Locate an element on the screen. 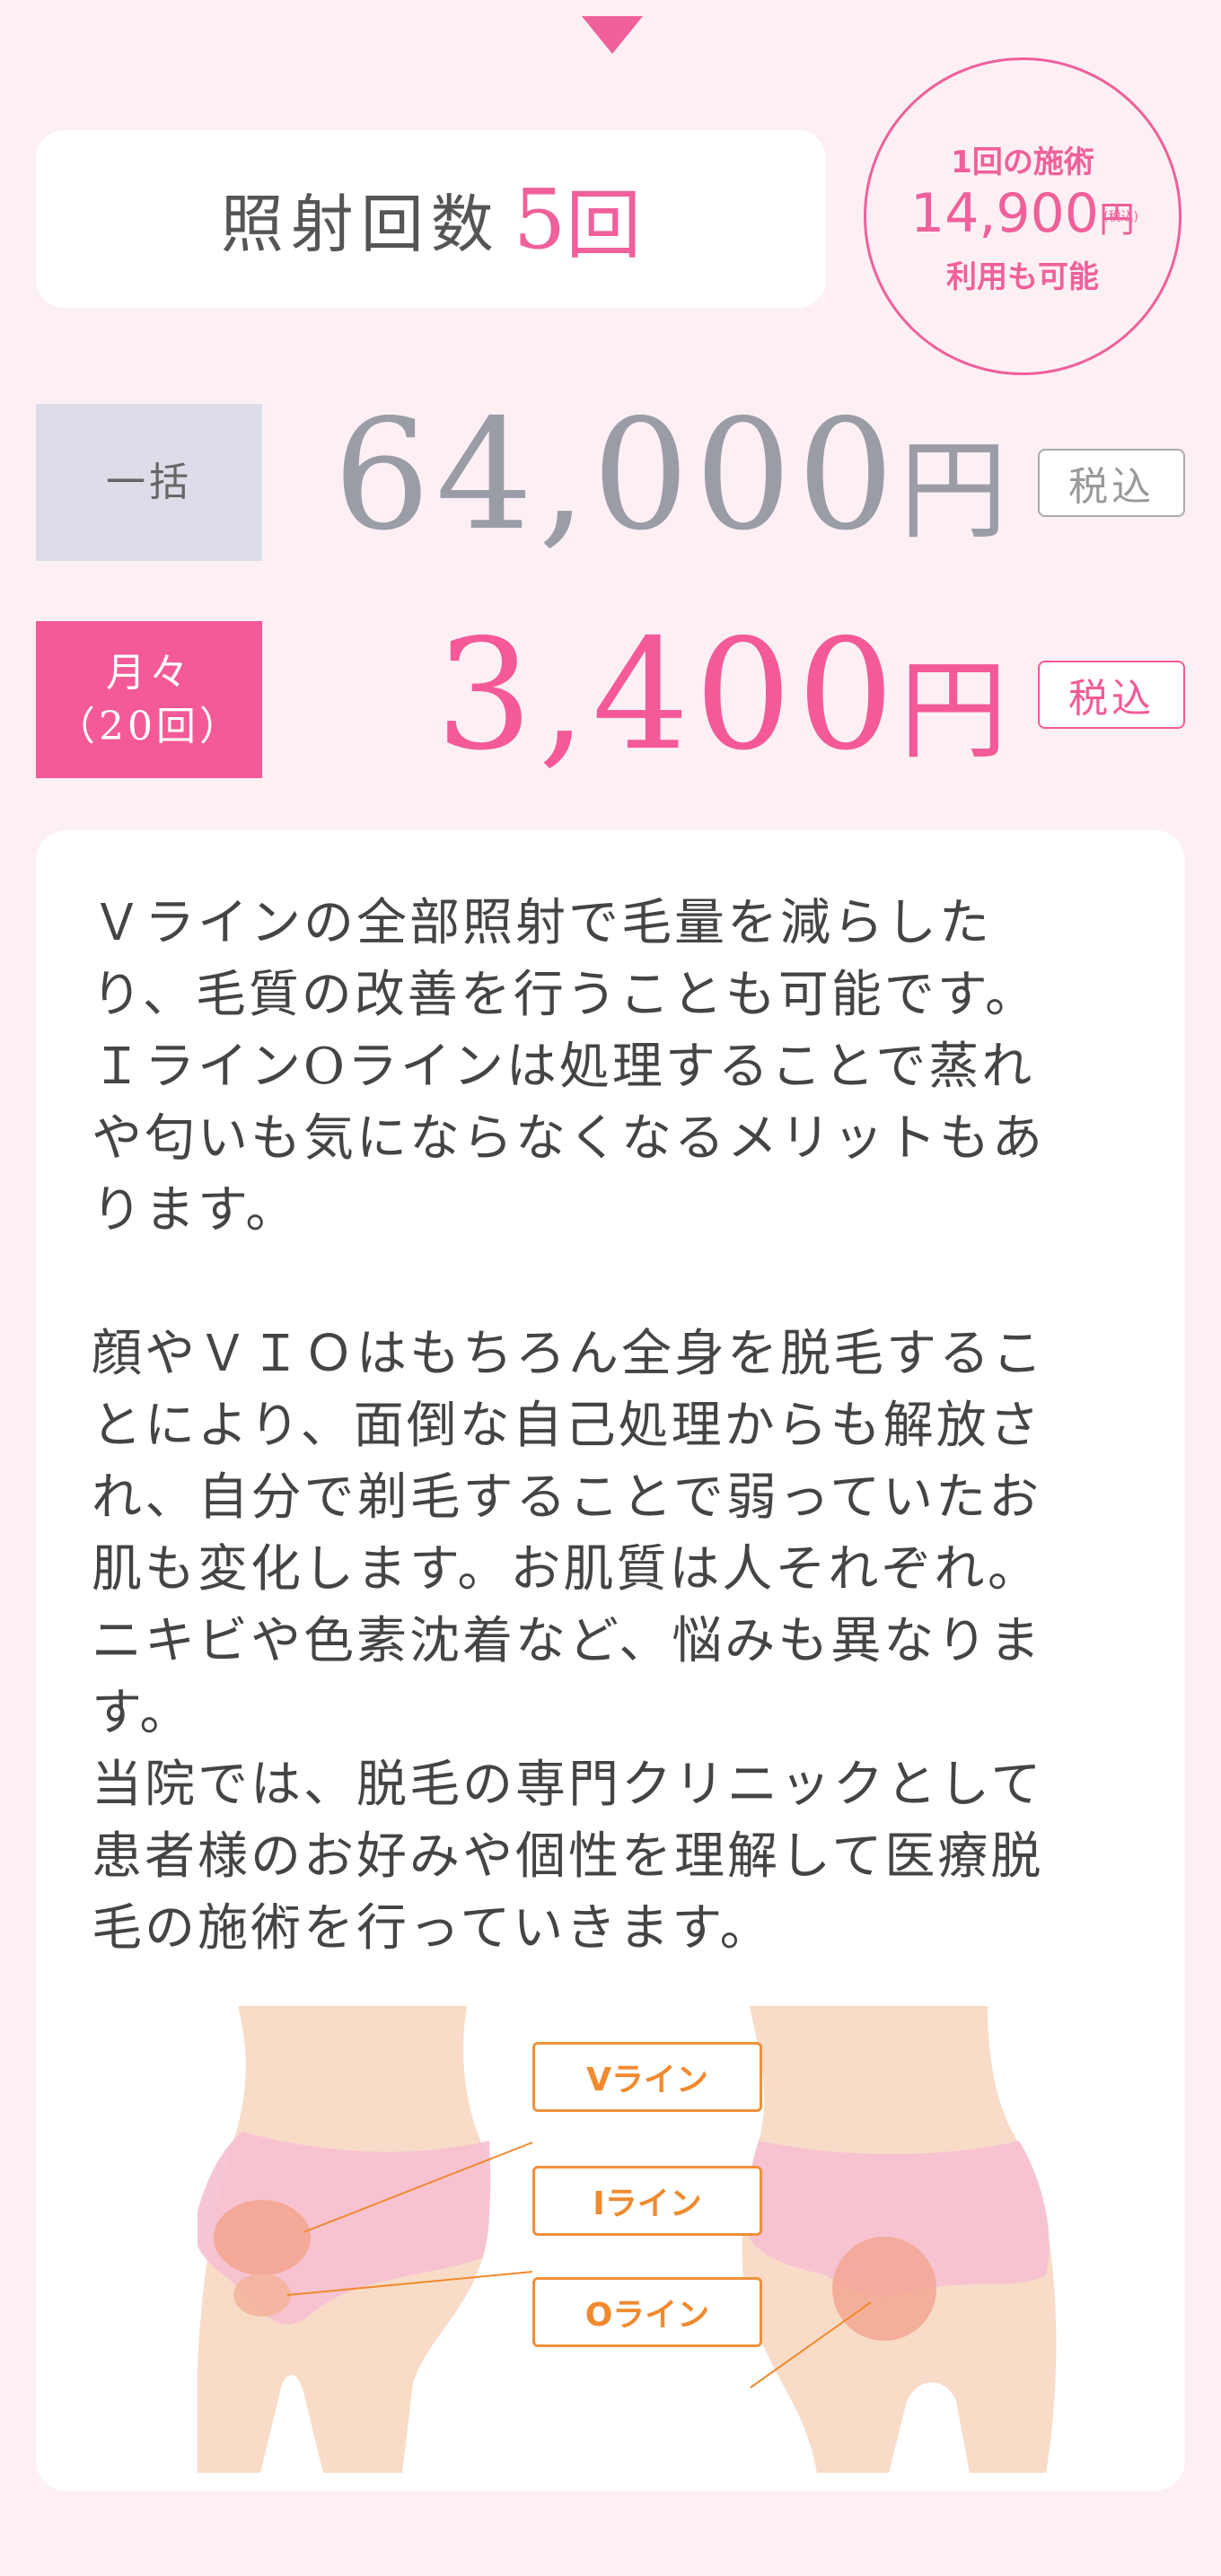 This screenshot has height=2576, width=1221. monthly-price: 3,400円 is located at coordinates (721, 703).